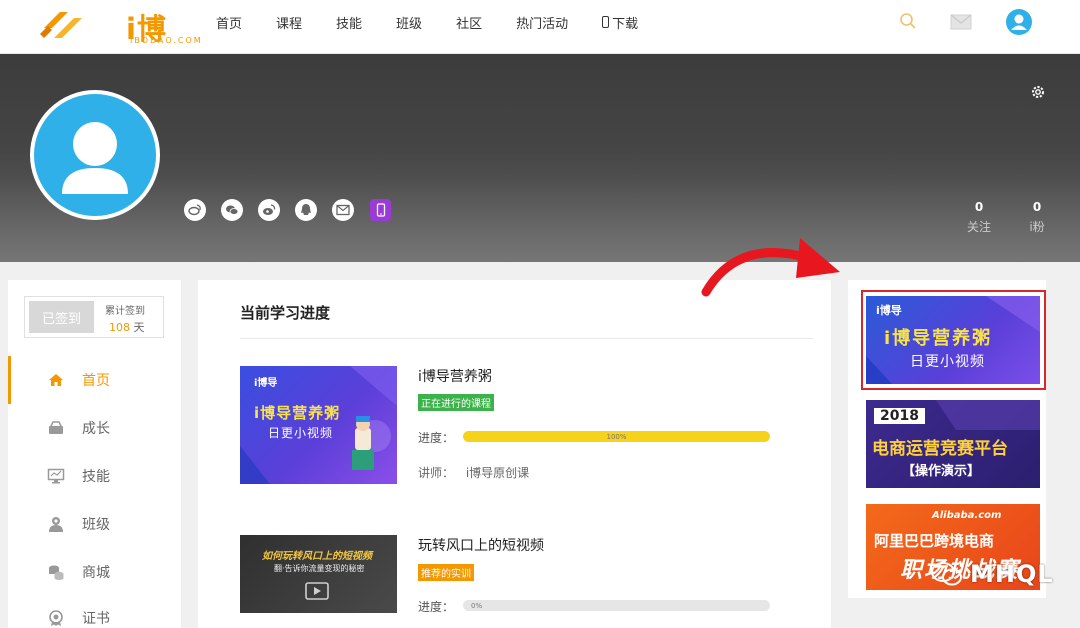 The image size is (1080, 628). What do you see at coordinates (946, 574) in the screenshot?
I see `wechat-watermark-icon` at bounding box center [946, 574].